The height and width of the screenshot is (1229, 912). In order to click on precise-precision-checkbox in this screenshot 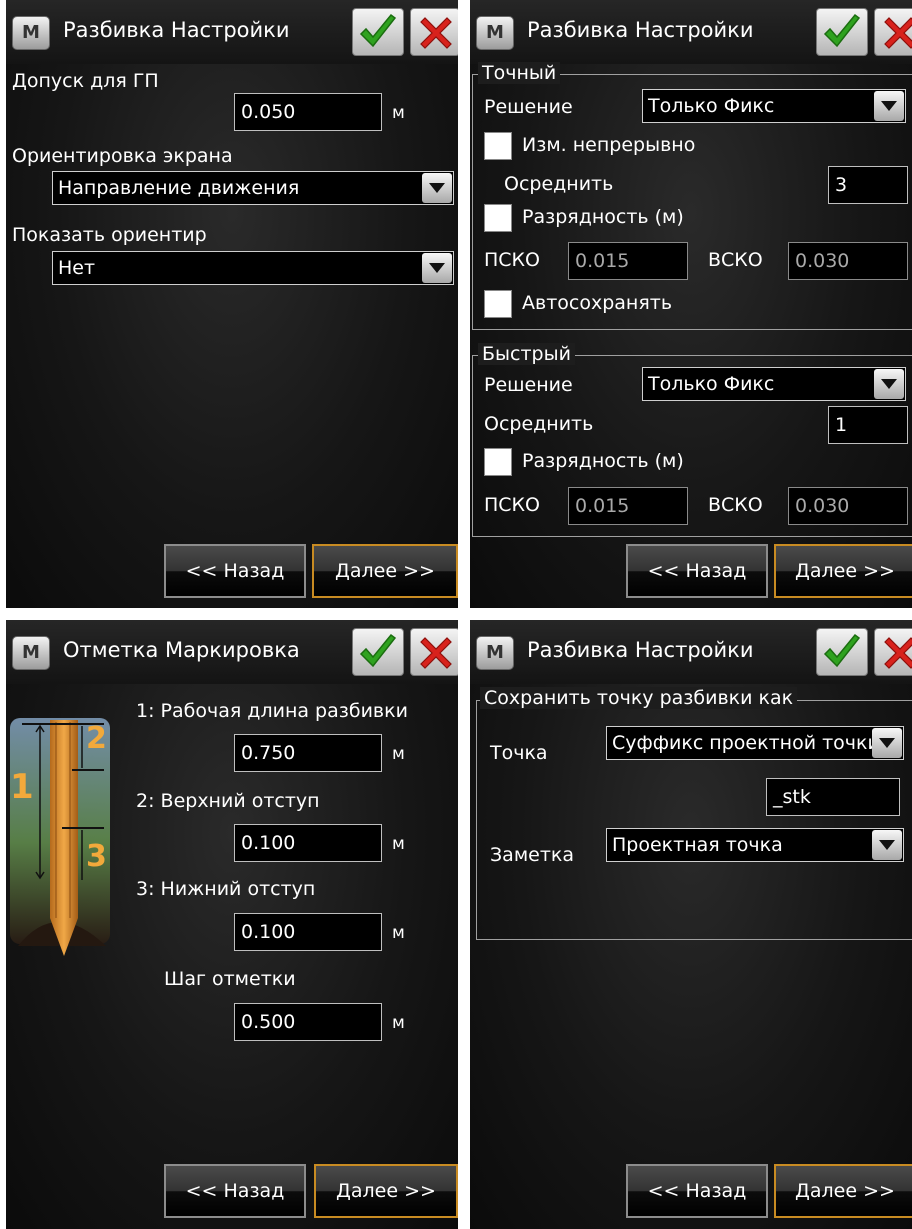, I will do `click(498, 218)`.